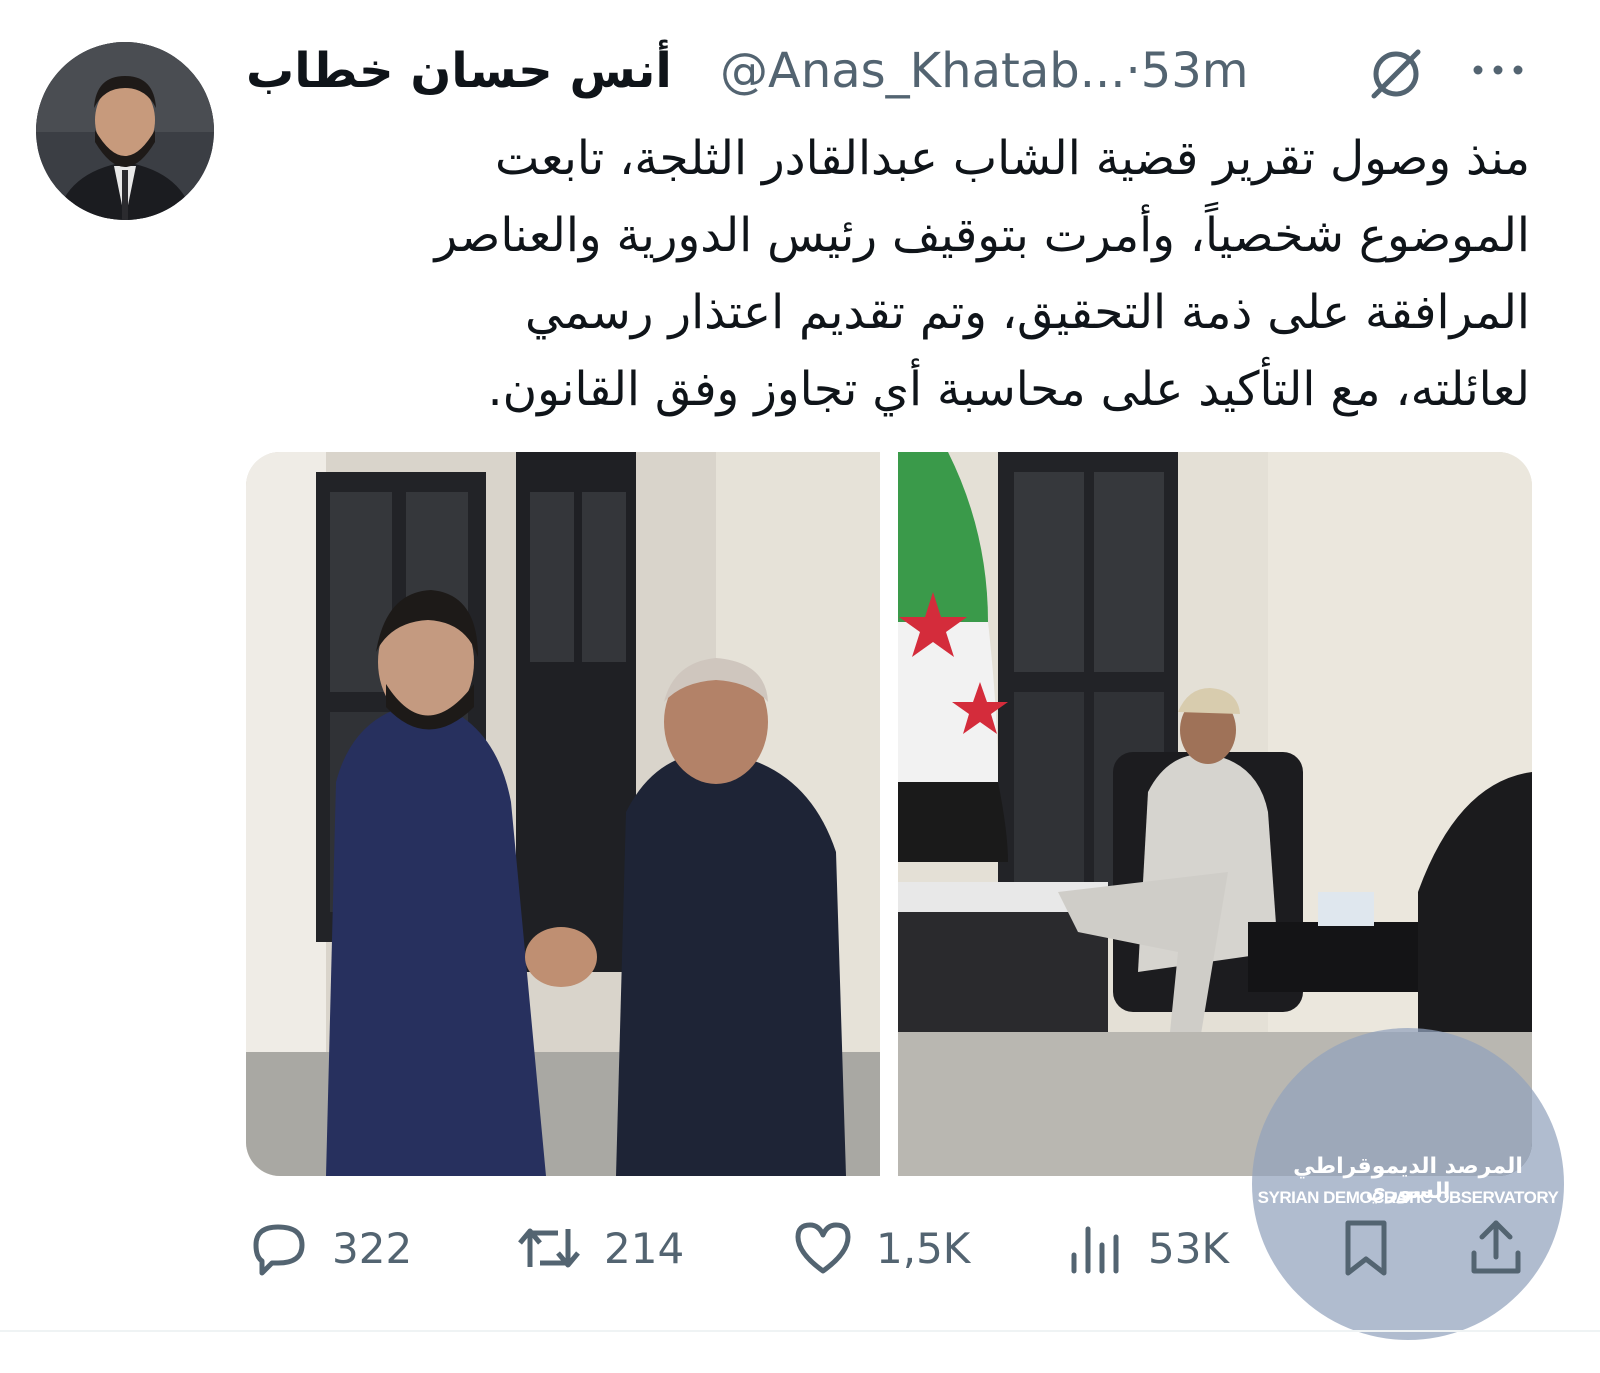 This screenshot has height=1373, width=1600. I want to click on views-button: 53K, so click(1145, 1248).